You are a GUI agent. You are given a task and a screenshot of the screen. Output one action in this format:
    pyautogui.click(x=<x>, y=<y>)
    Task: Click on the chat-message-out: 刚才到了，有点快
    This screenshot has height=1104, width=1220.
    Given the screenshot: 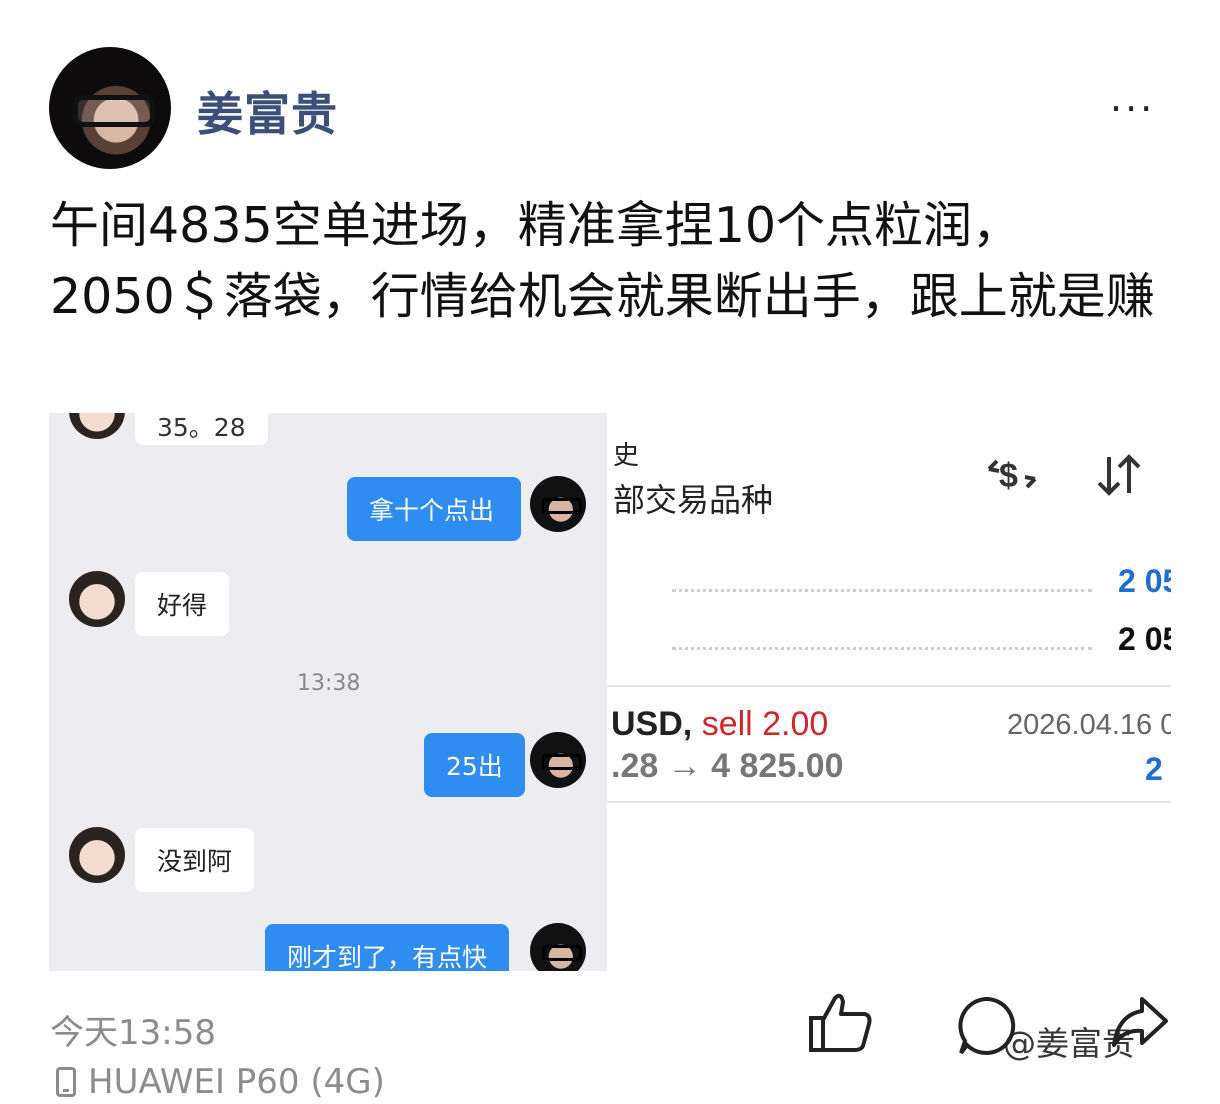 What is the action you would take?
    pyautogui.click(x=387, y=947)
    